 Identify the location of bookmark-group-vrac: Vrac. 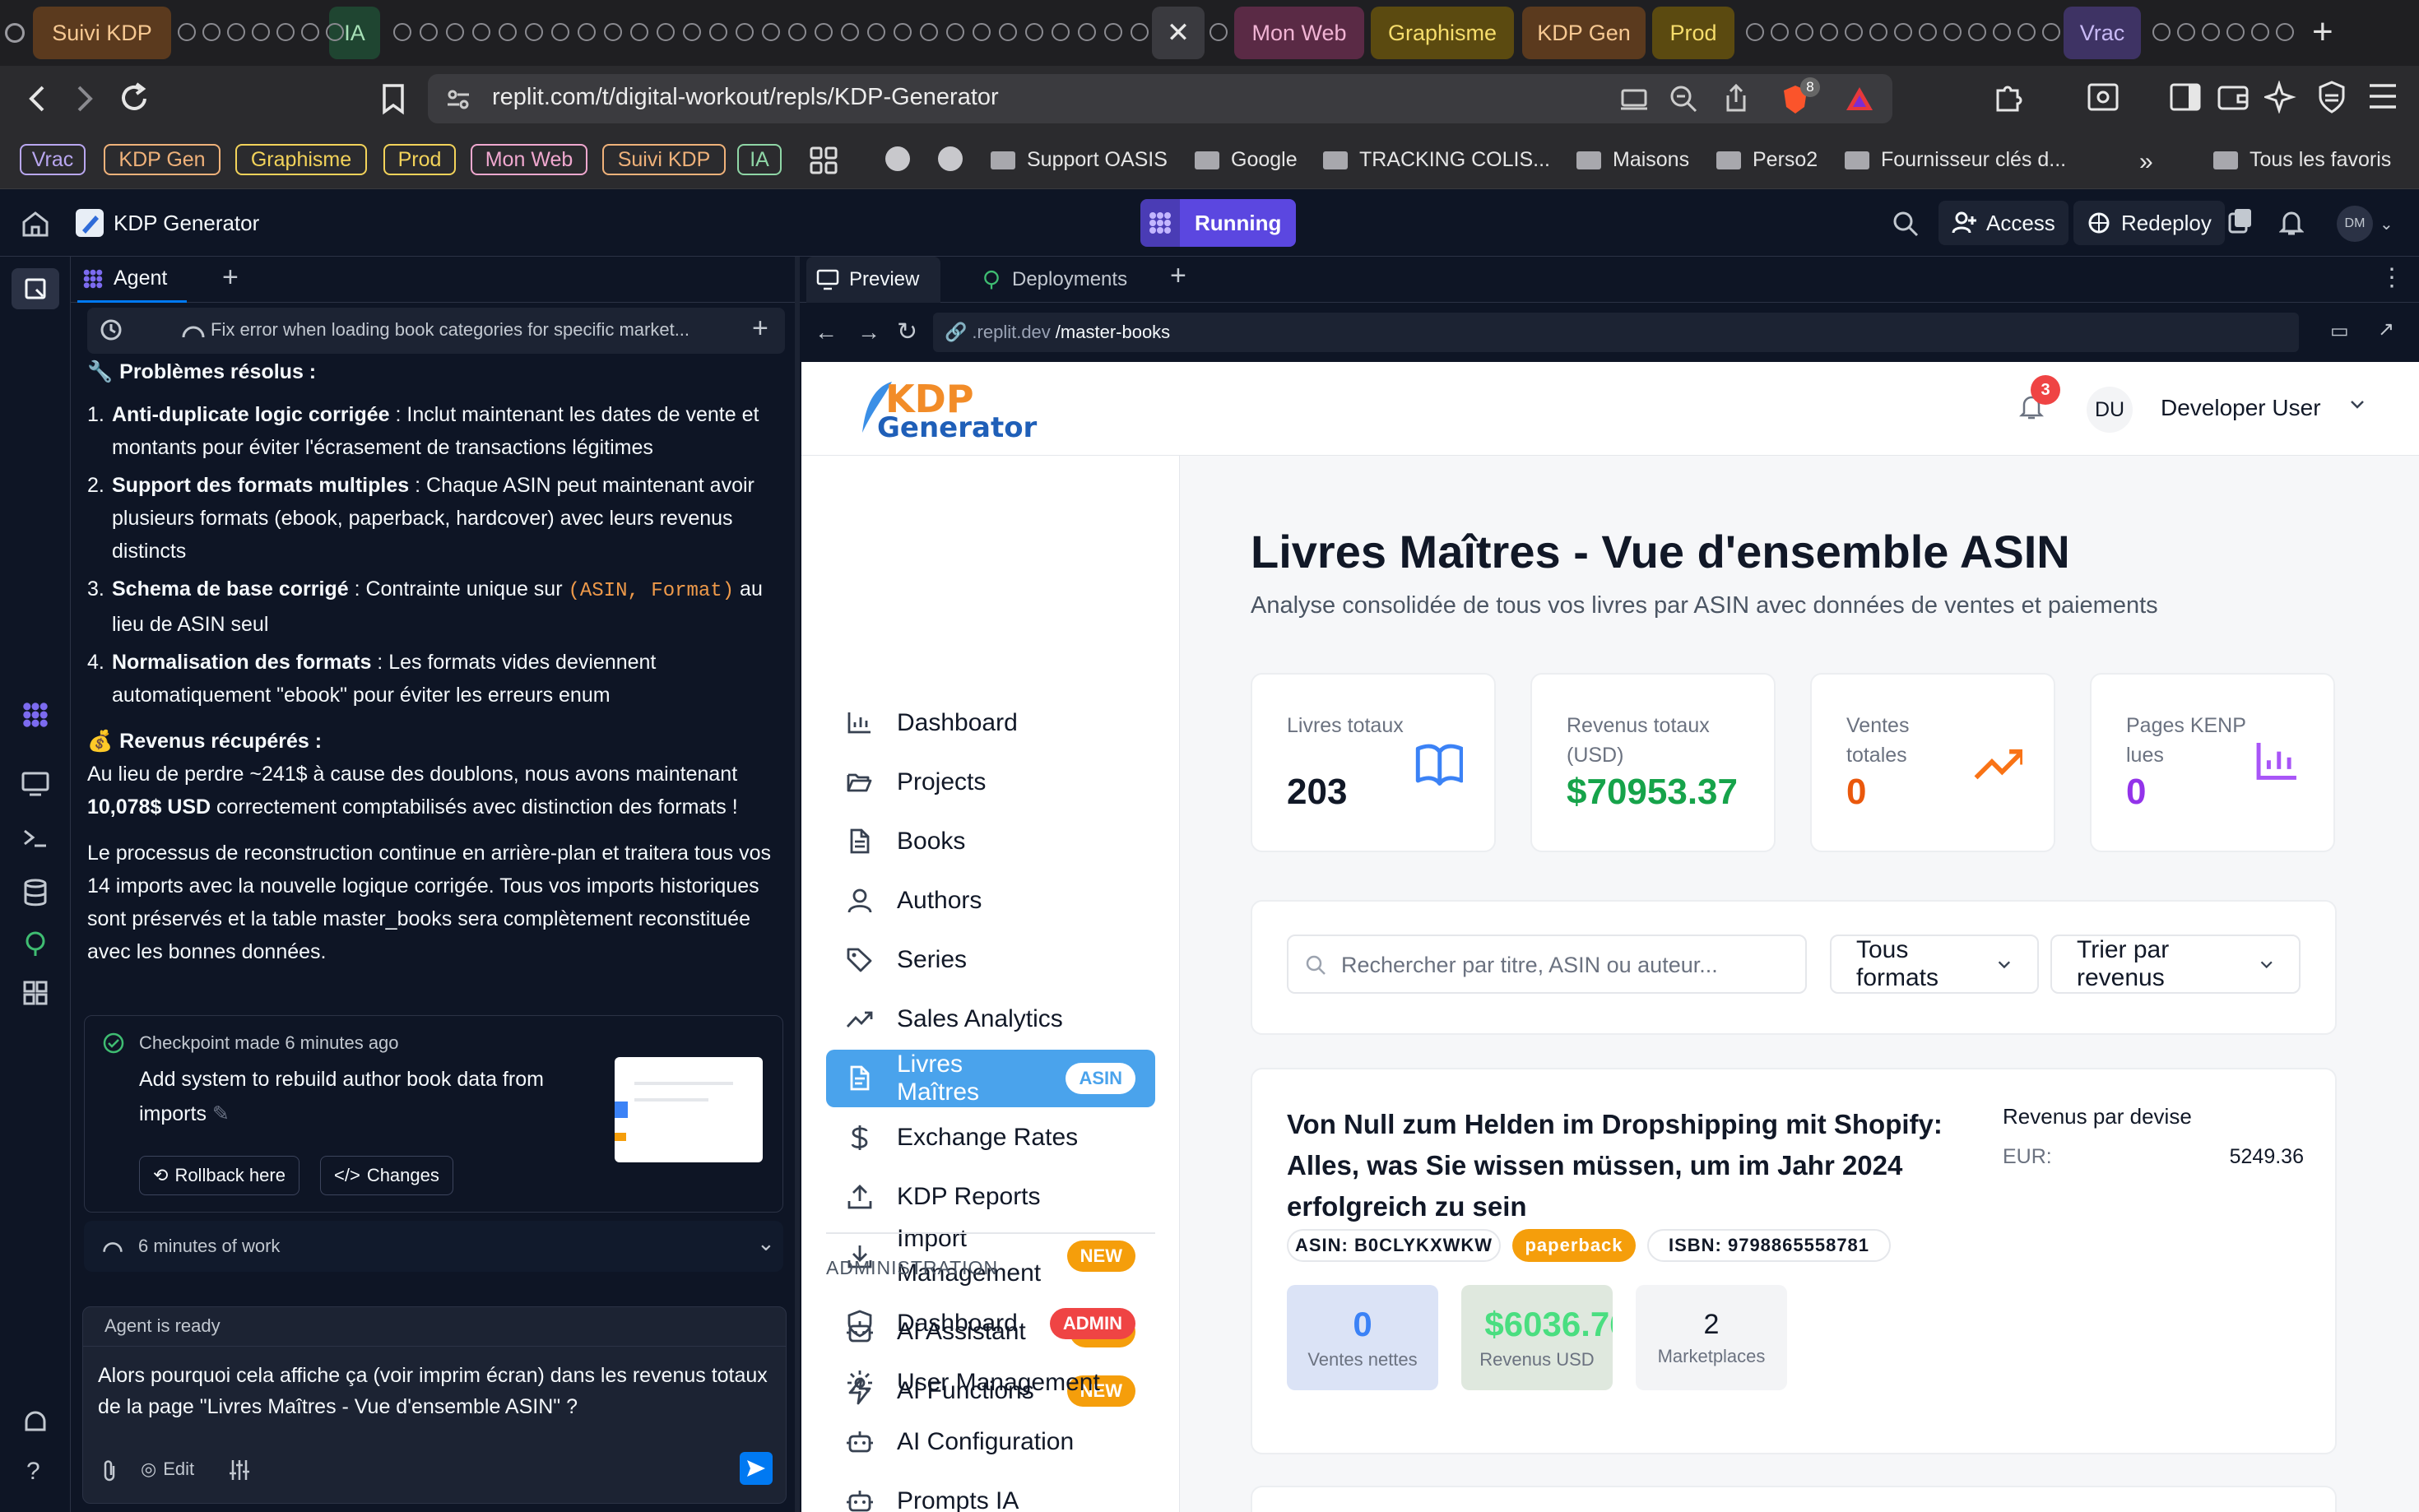
(53, 159).